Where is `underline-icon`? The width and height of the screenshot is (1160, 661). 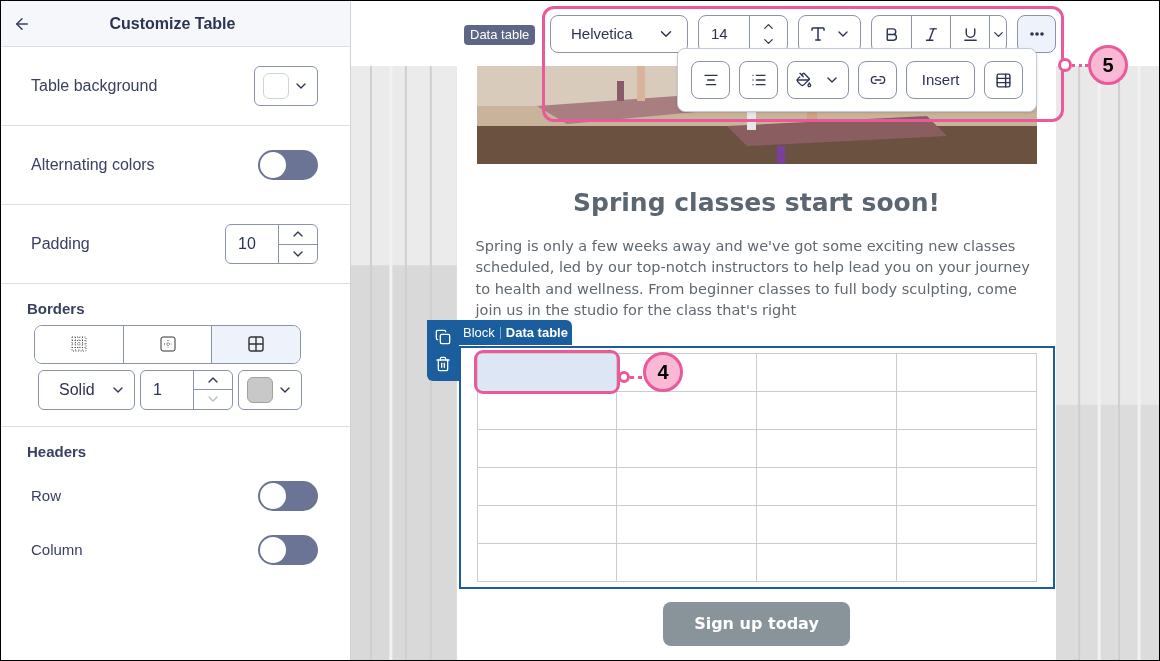
underline-icon is located at coordinates (970, 34).